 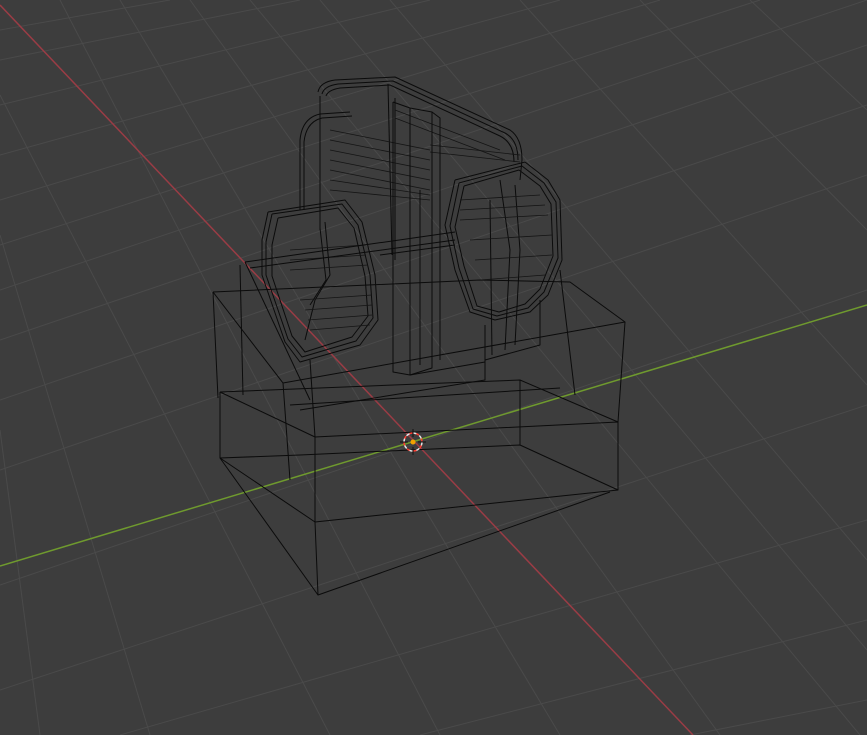 What do you see at coordinates (413, 442) in the screenshot?
I see `origin-dot` at bounding box center [413, 442].